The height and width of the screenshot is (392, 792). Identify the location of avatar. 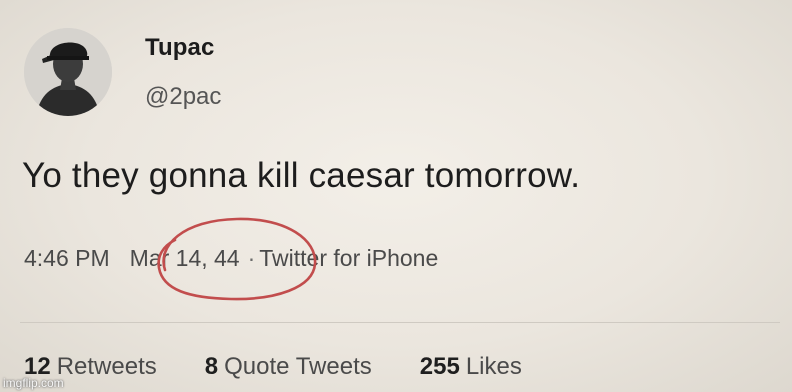
(68, 72).